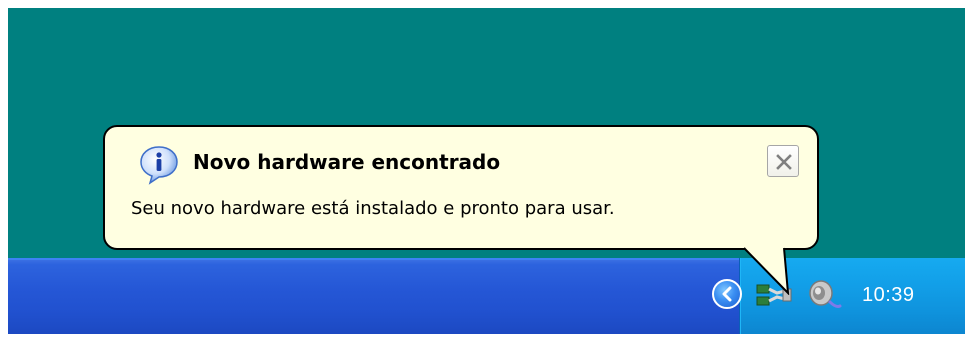 The image size is (973, 342). Describe the element at coordinates (727, 294) in the screenshot. I see `chevron-left-icon` at that location.